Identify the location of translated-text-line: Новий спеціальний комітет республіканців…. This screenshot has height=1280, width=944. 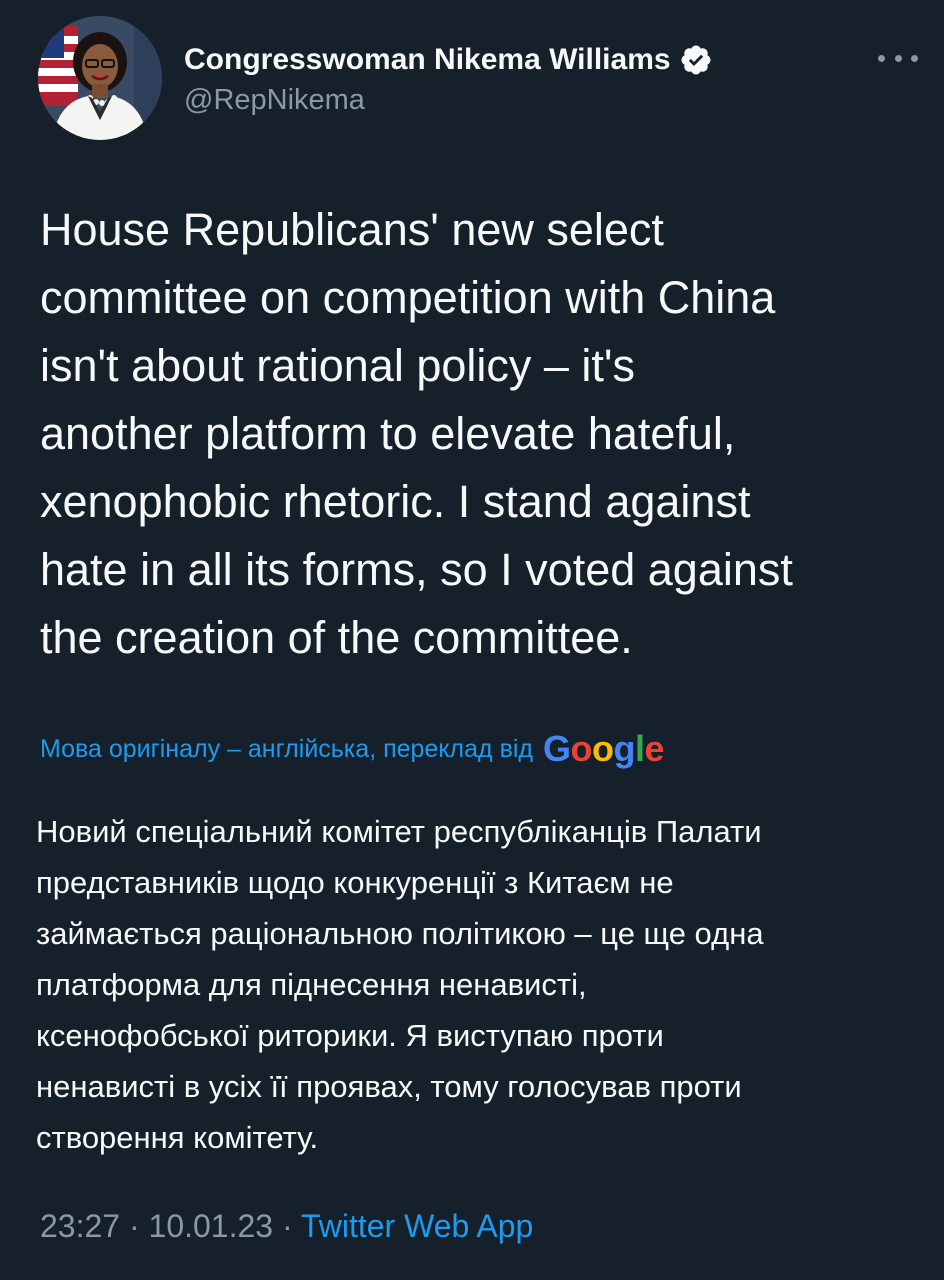
(399, 831).